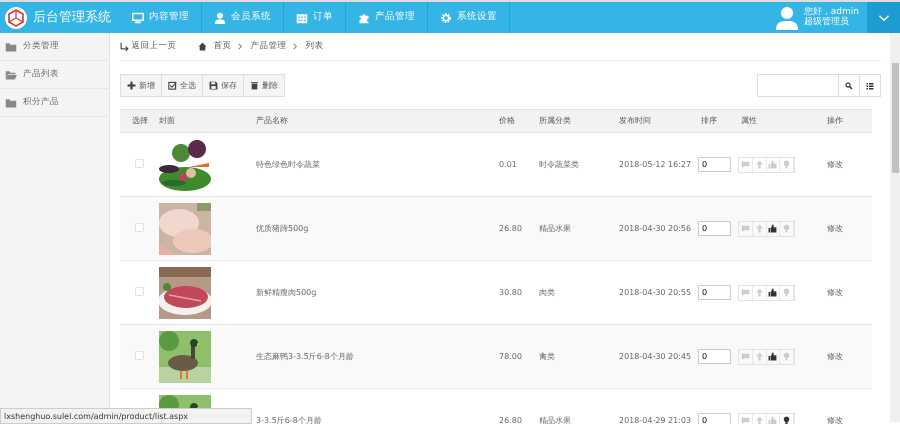 The image size is (900, 424). What do you see at coordinates (883, 17) in the screenshot?
I see `dropdown-button` at bounding box center [883, 17].